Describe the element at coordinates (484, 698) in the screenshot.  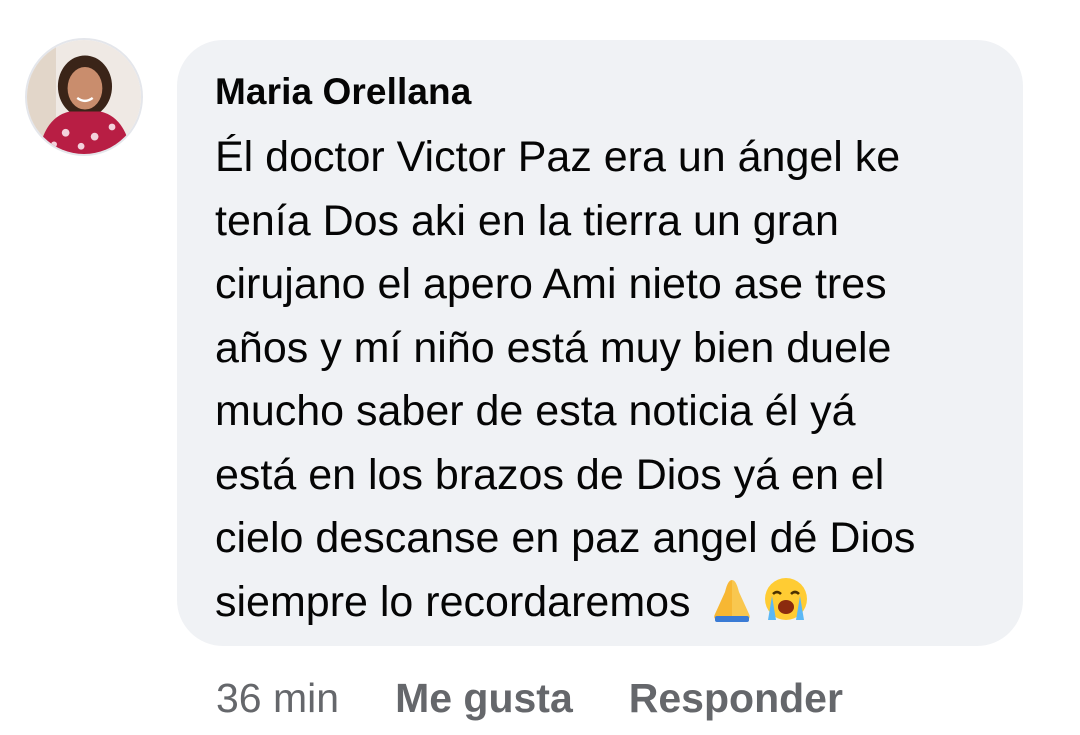
I see `like-button: Me gusta` at that location.